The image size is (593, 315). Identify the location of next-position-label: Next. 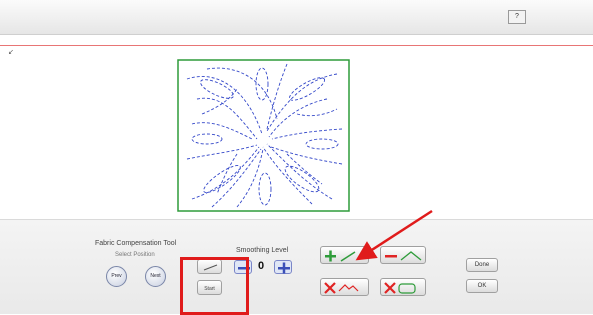
(155, 276).